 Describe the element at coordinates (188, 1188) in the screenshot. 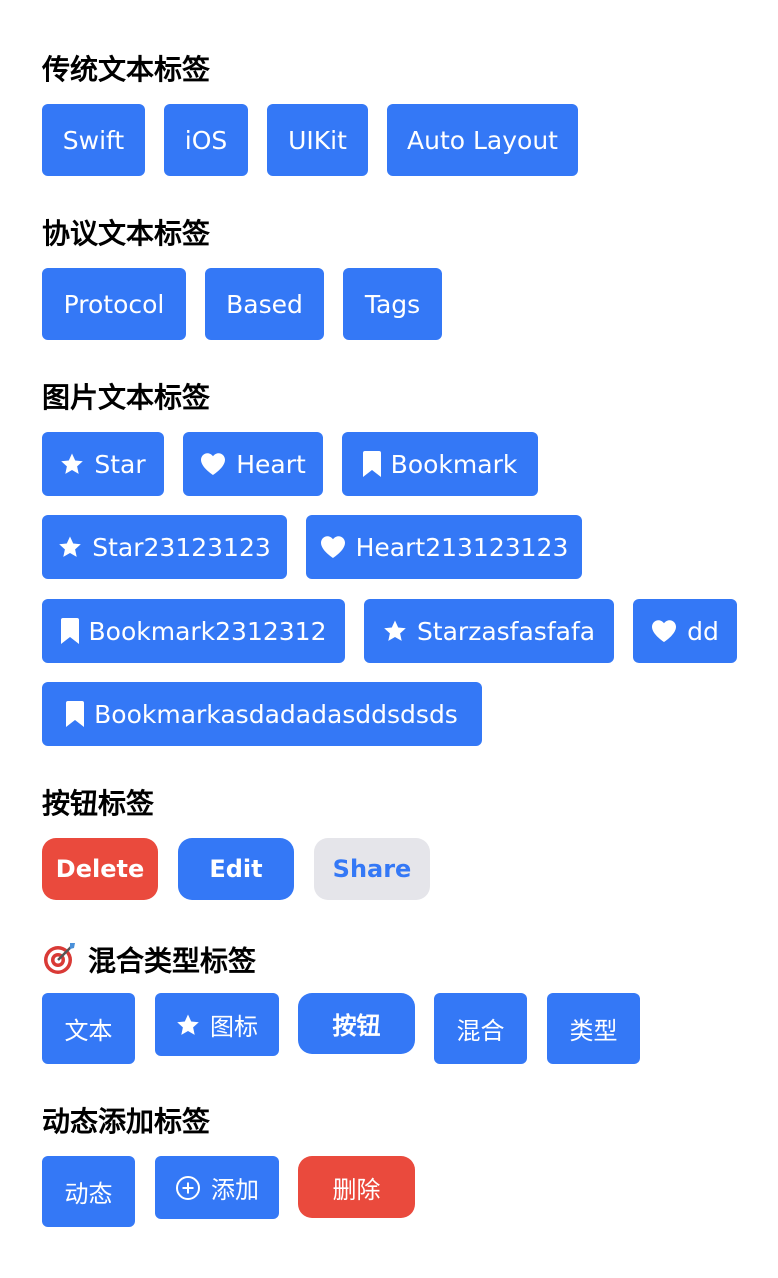

I see `plus-circle-icon` at that location.